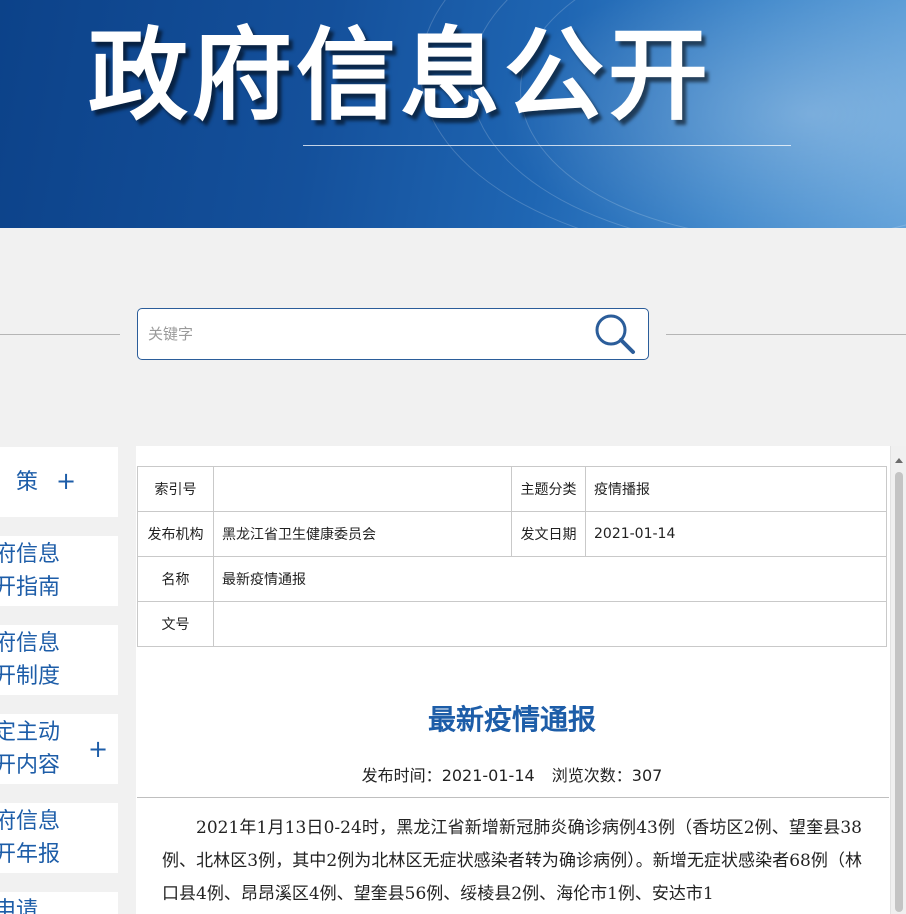 This screenshot has width=906, height=914. What do you see at coordinates (175, 489) in the screenshot?
I see `index-label: 索引号` at bounding box center [175, 489].